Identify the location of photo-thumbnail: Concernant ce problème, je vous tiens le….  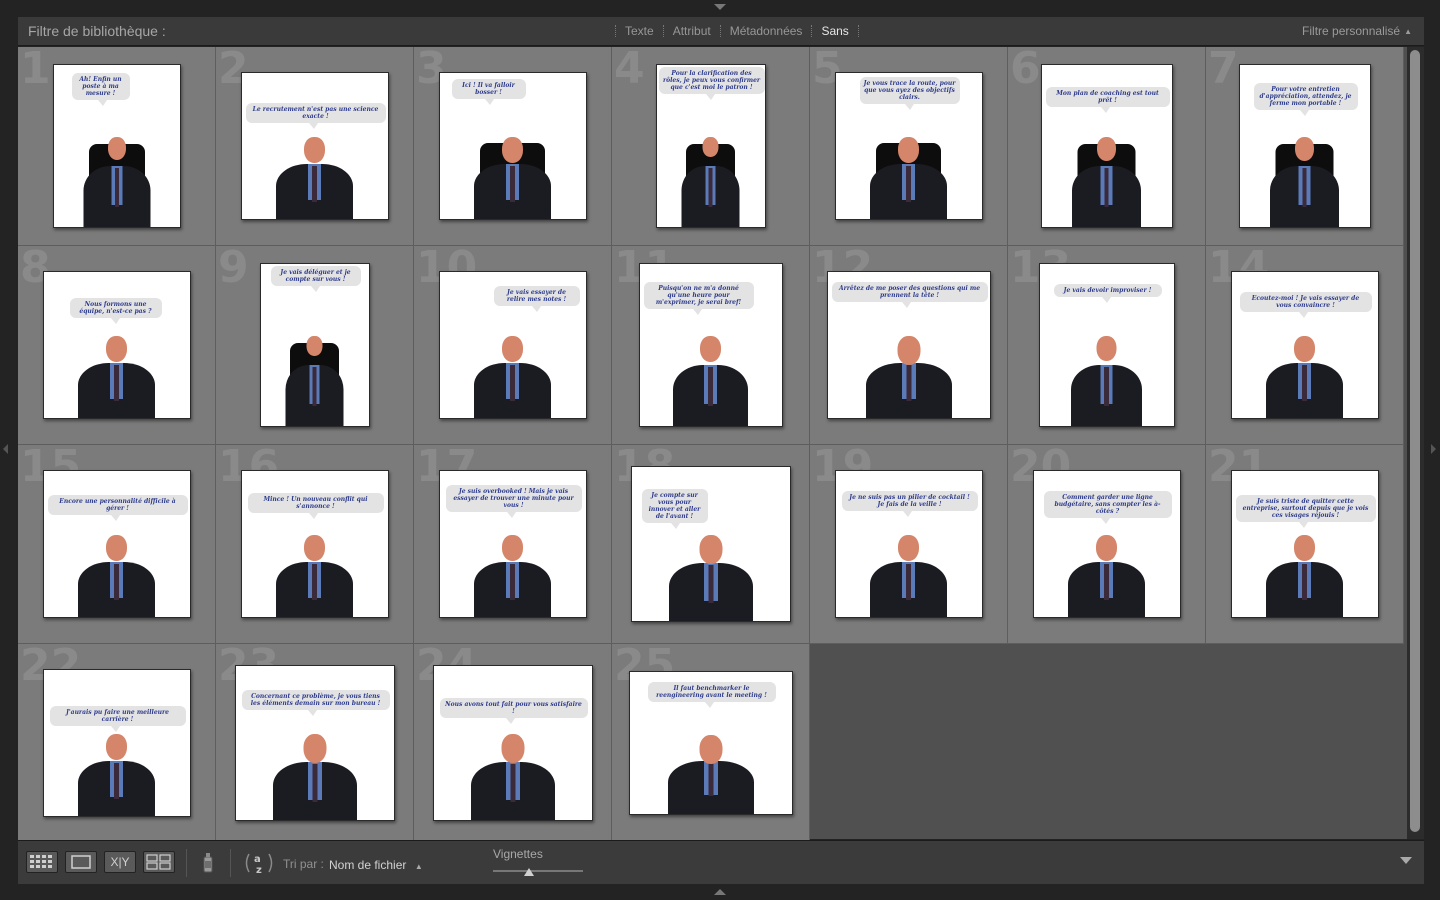
(314, 743).